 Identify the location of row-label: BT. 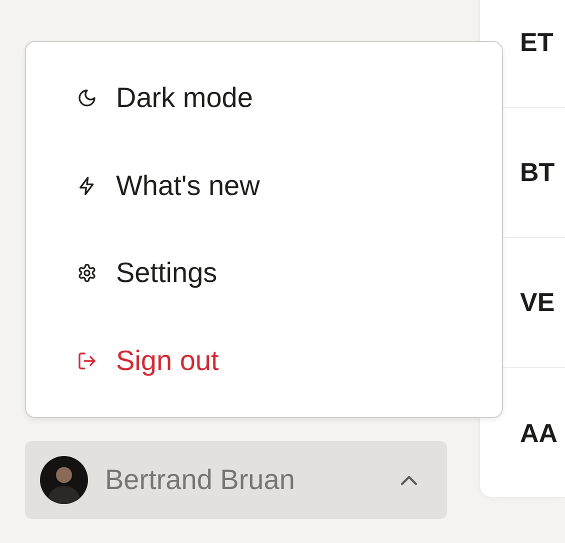
(537, 172).